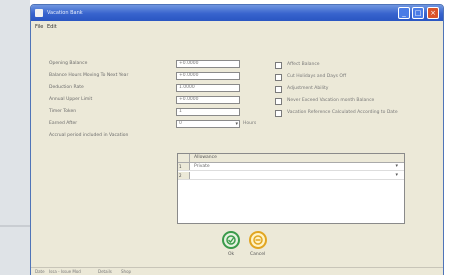 The image size is (474, 275). What do you see at coordinates (184, 158) in the screenshot?
I see `grid-corner` at bounding box center [184, 158].